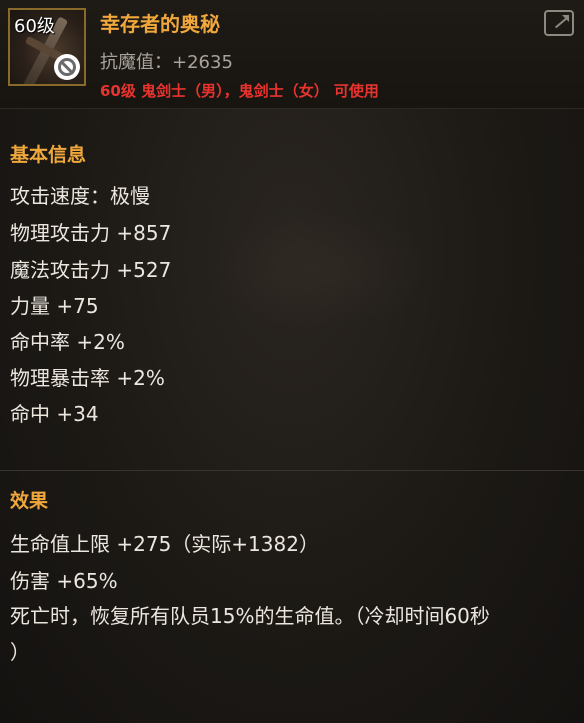 The height and width of the screenshot is (723, 584). I want to click on section-divider, so click(292, 470).